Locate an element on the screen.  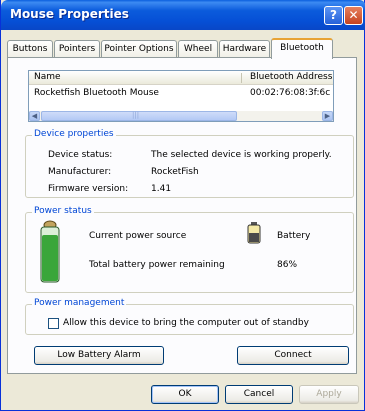
tab-bluetooth: Bluetooth is located at coordinates (302, 48).